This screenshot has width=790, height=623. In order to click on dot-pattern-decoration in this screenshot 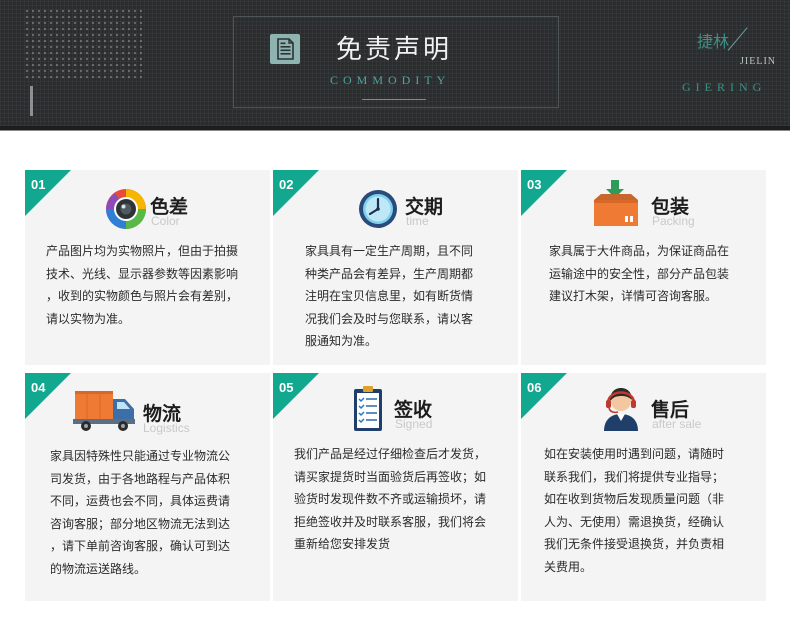, I will do `click(83, 44)`.